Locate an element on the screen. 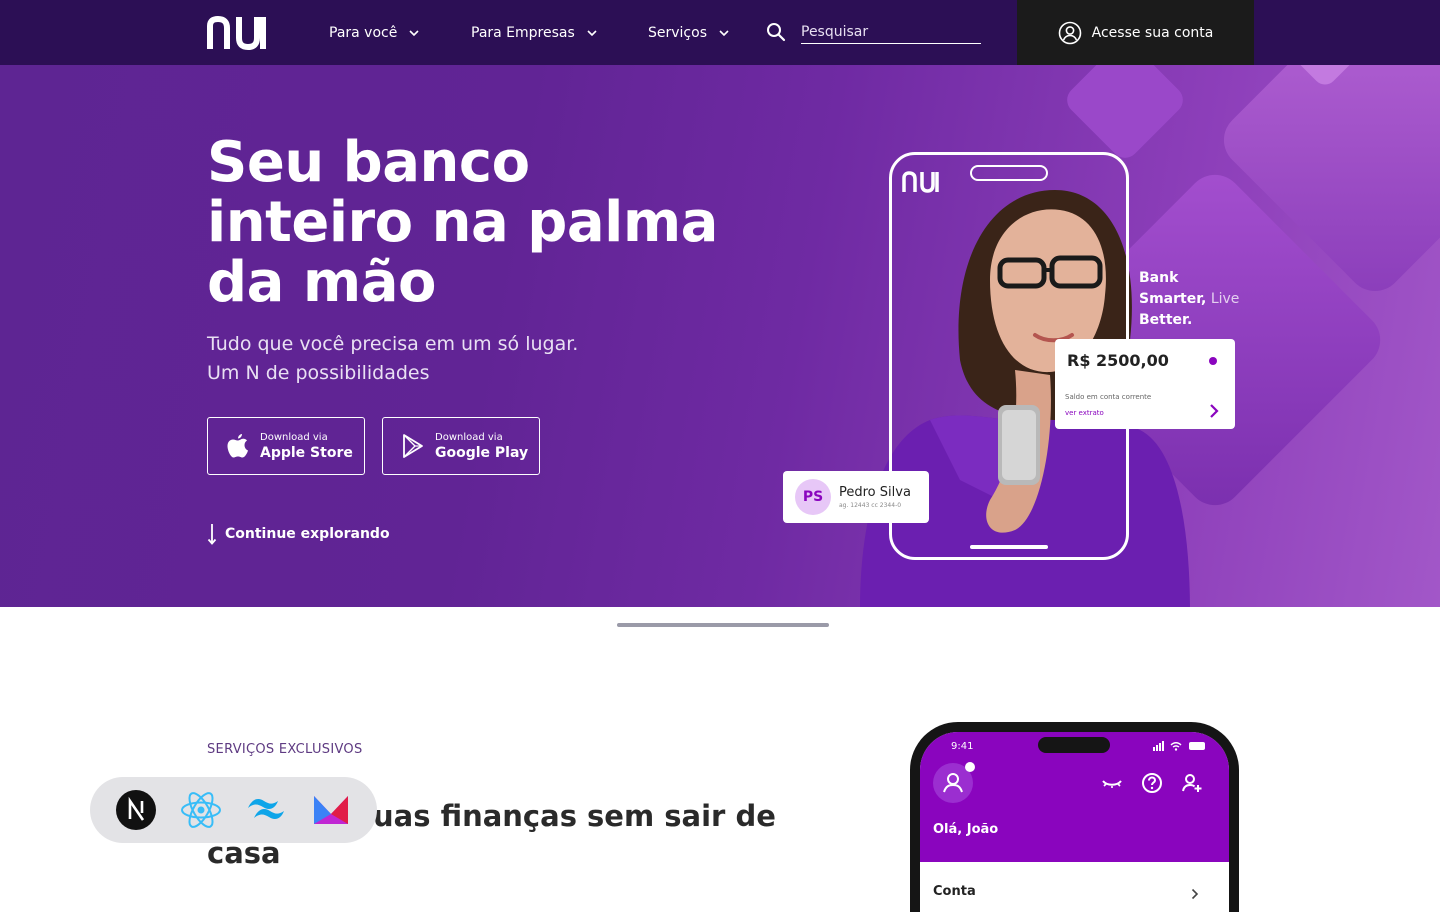 Image resolution: width=1440 pixels, height=912 pixels. phone-home-bar is located at coordinates (1009, 547).